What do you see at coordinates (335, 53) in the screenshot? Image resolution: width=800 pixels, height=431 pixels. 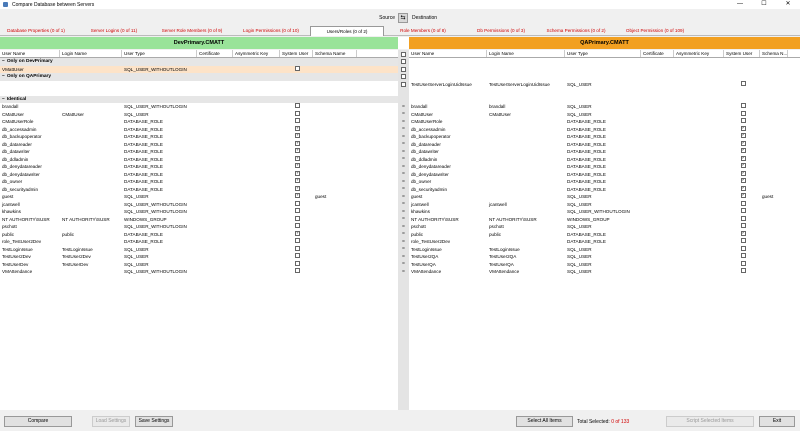 I see `left-column-header: Schema Name` at bounding box center [335, 53].